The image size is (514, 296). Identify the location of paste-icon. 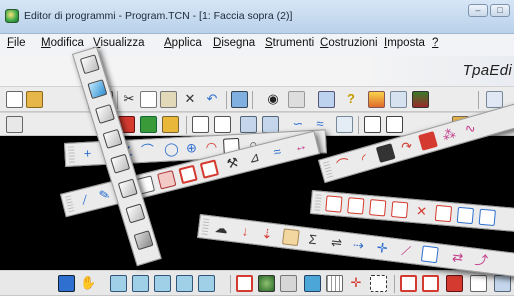
(168, 99).